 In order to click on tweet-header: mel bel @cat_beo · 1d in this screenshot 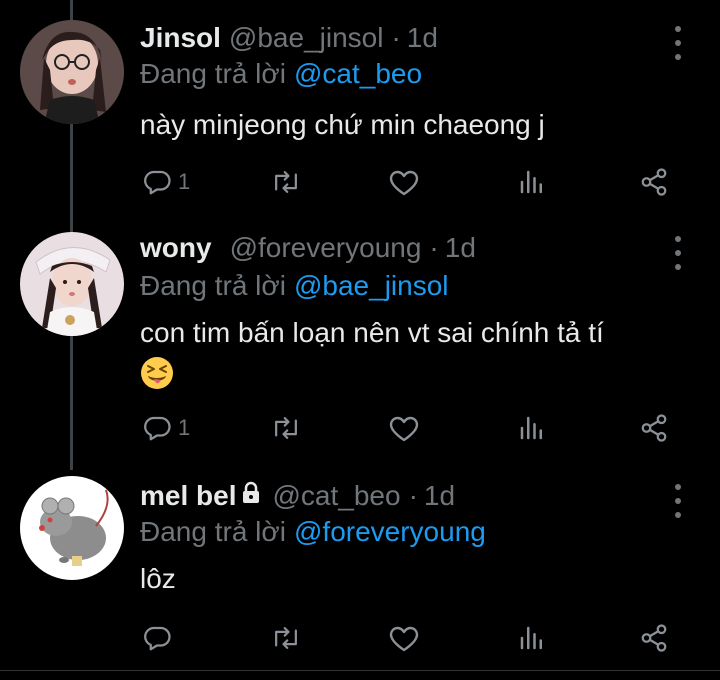, I will do `click(297, 496)`.